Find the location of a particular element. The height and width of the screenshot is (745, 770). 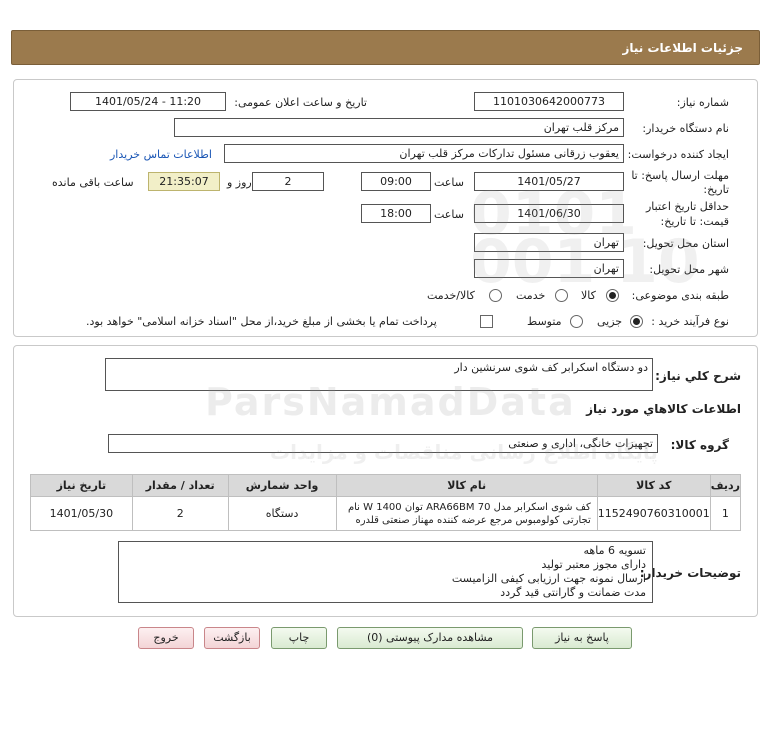

announce-field: 1401/05/24 - 11:20 is located at coordinates (148, 101).